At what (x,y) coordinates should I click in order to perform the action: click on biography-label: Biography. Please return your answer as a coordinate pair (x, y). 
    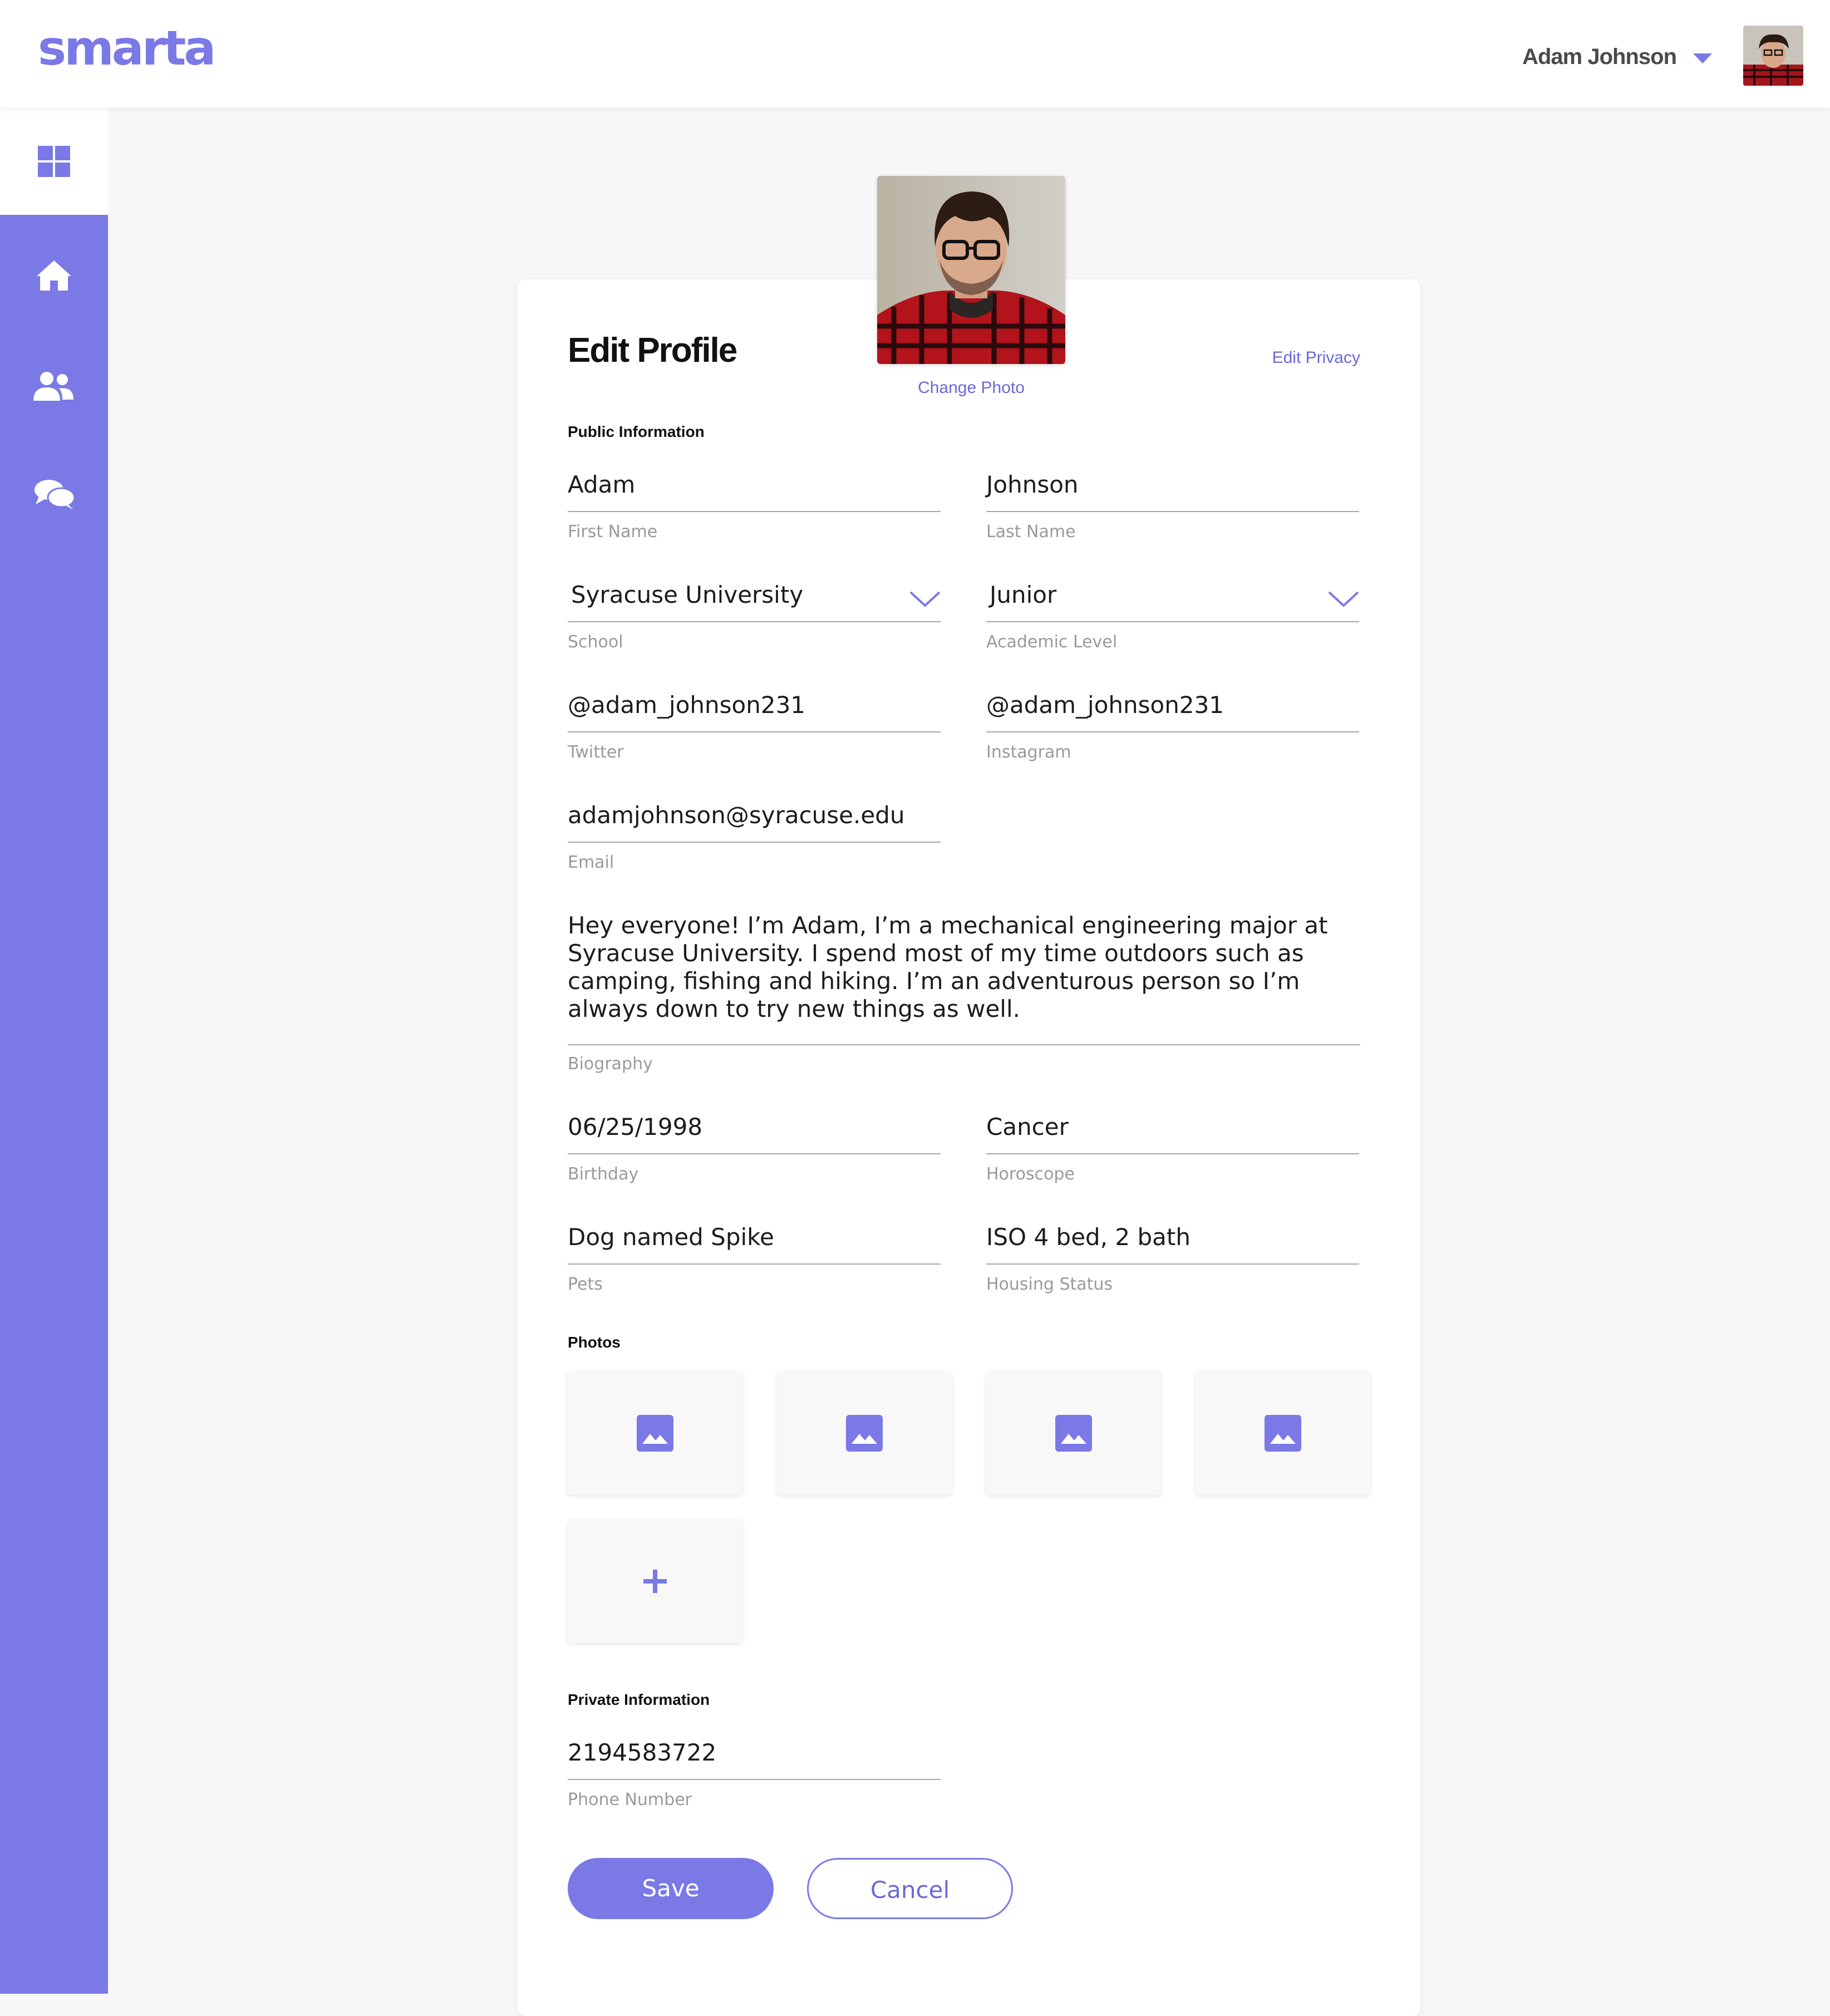
    Looking at the image, I should click on (610, 1064).